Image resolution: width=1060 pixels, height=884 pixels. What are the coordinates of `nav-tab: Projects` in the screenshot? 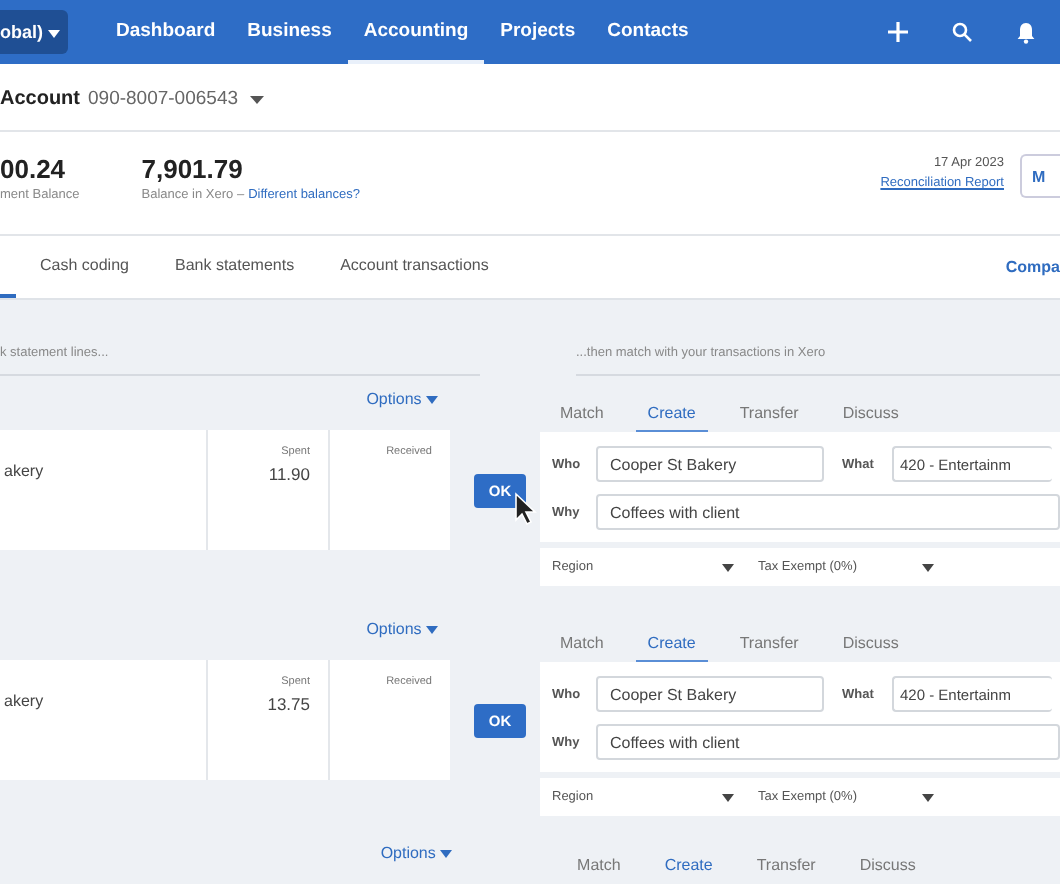 It's located at (538, 32).